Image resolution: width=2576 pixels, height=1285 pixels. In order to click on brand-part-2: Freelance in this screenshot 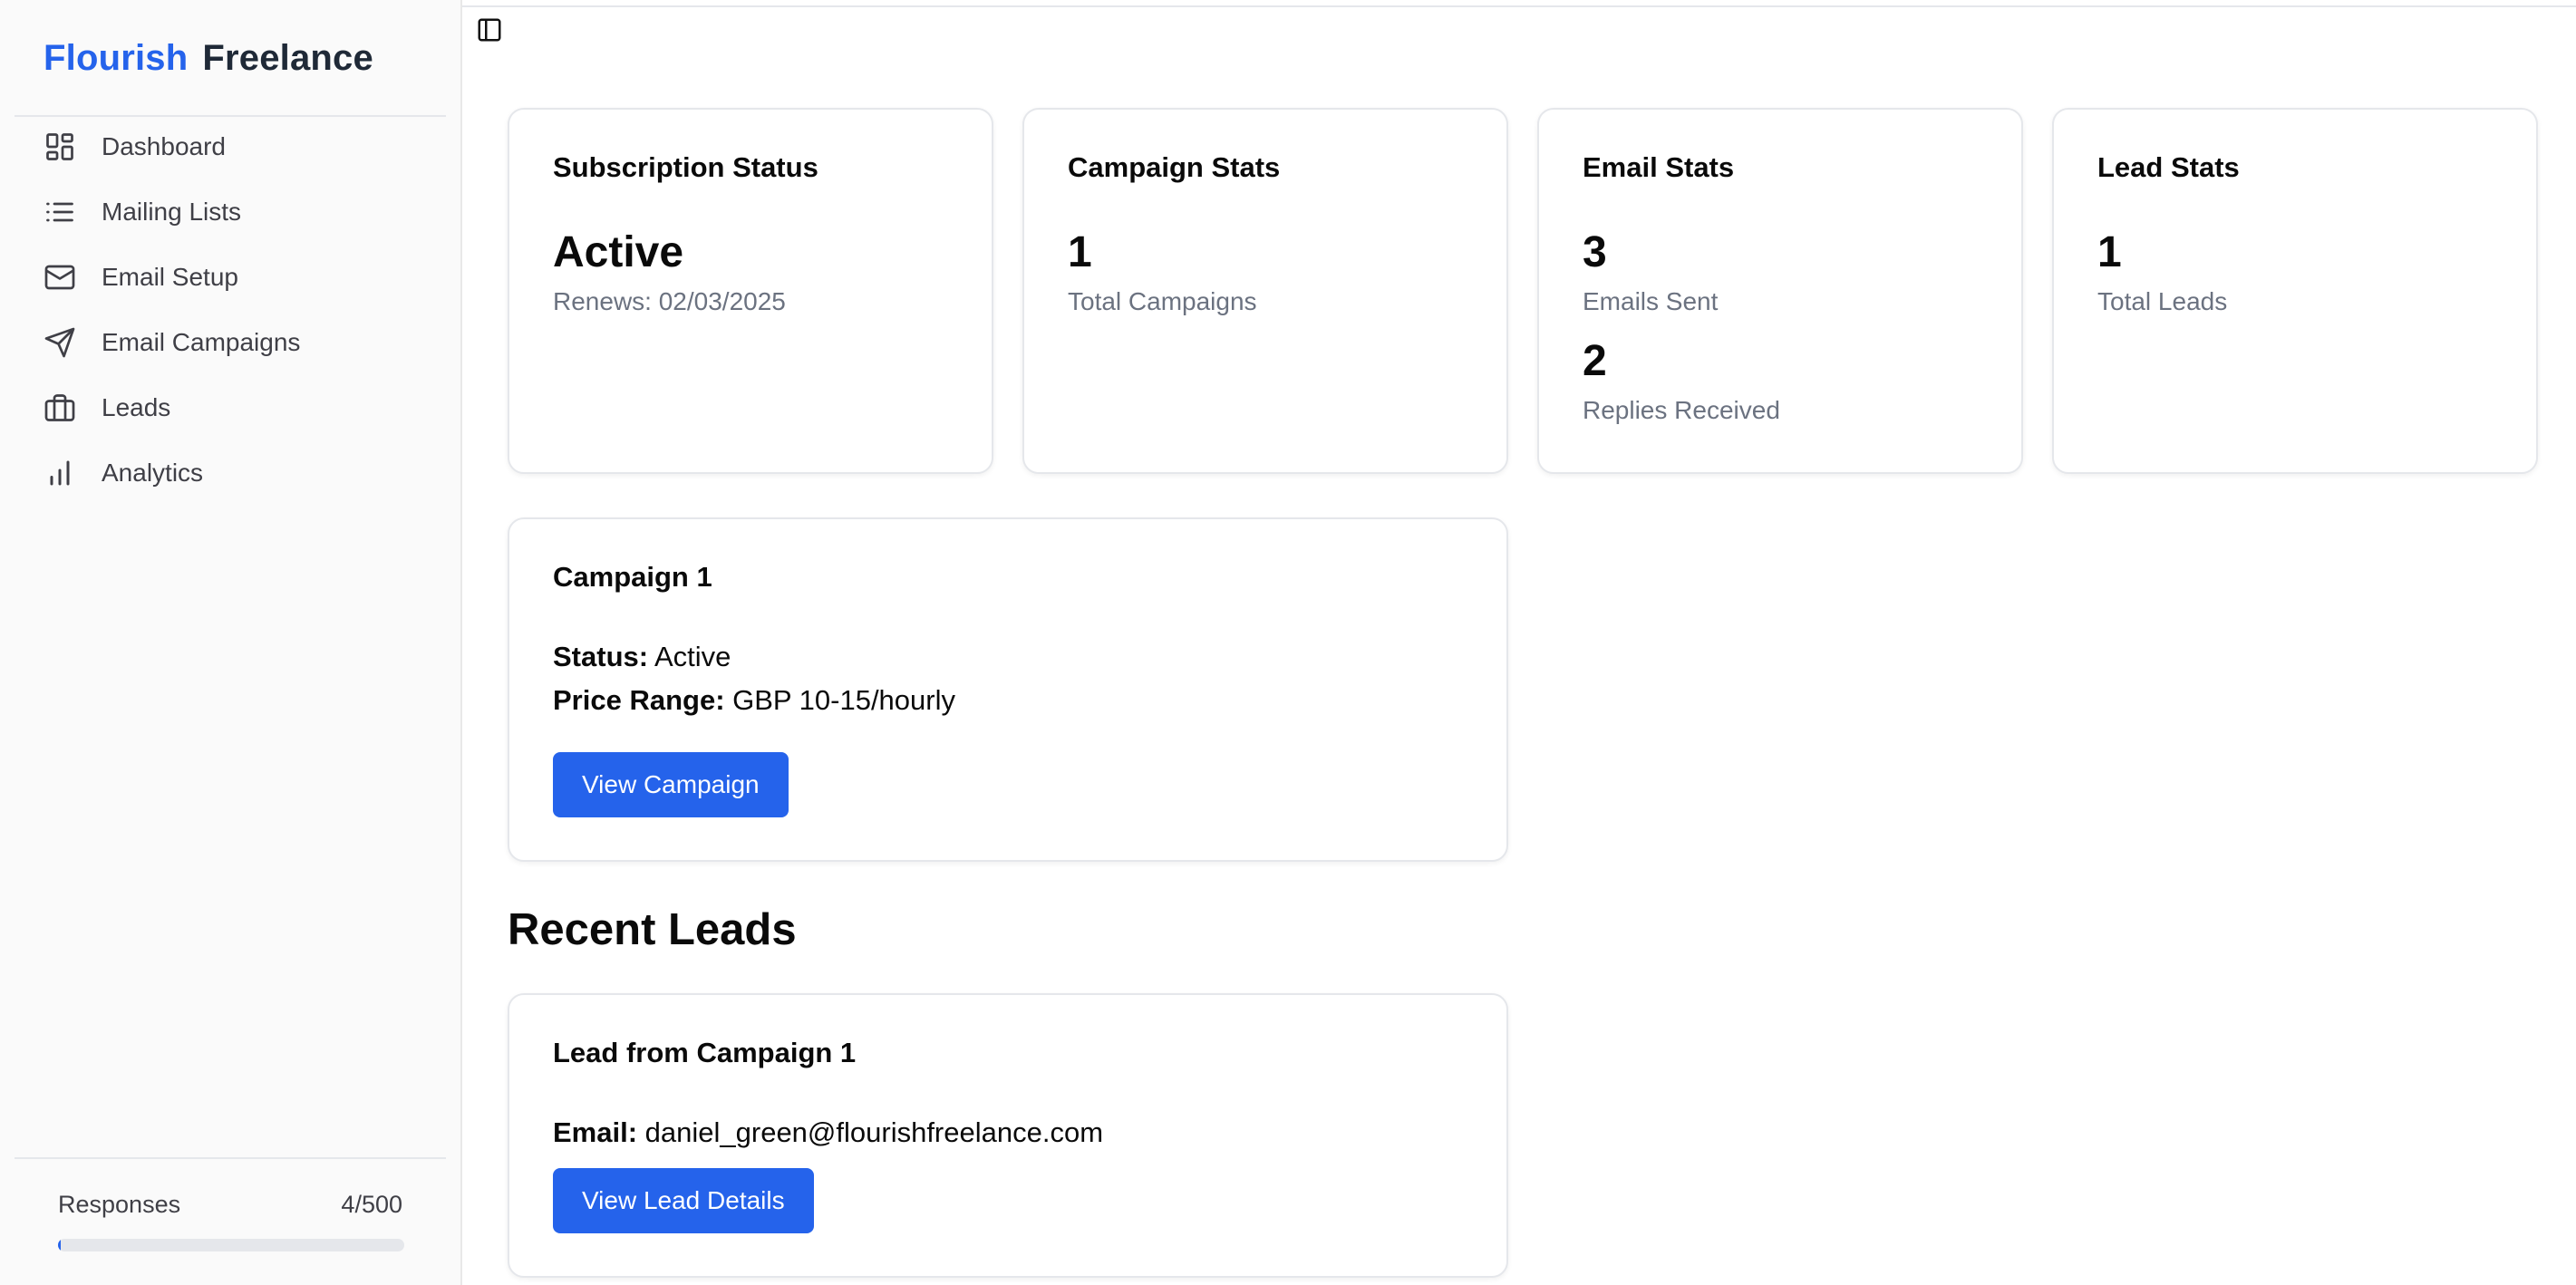, I will do `click(287, 58)`.